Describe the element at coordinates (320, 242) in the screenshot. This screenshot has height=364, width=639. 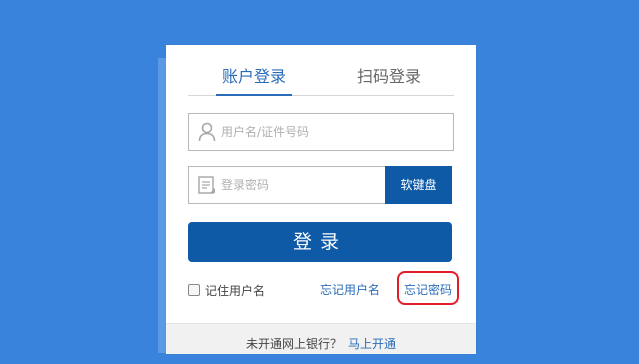
I see `login-button: 登录` at that location.